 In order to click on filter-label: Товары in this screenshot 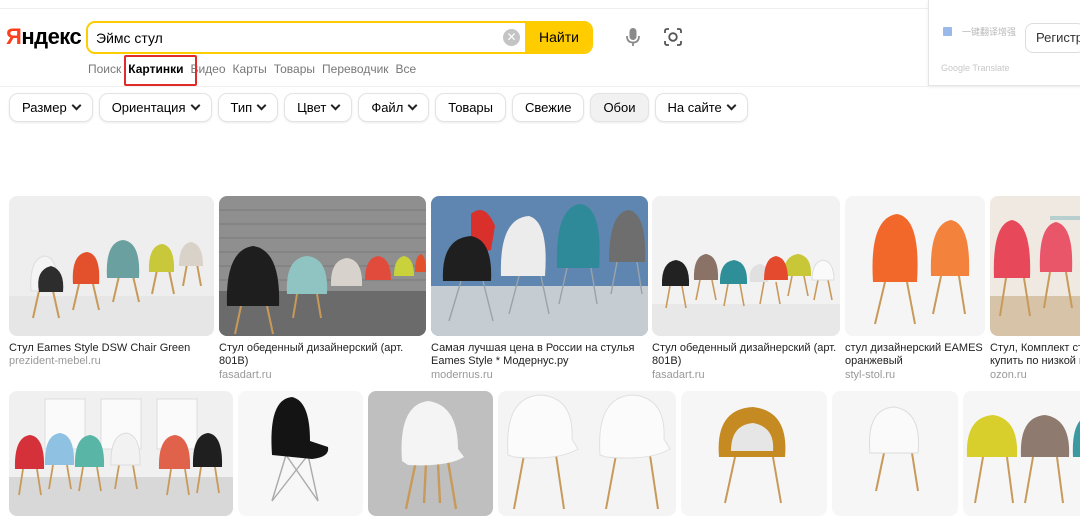, I will do `click(471, 107)`.